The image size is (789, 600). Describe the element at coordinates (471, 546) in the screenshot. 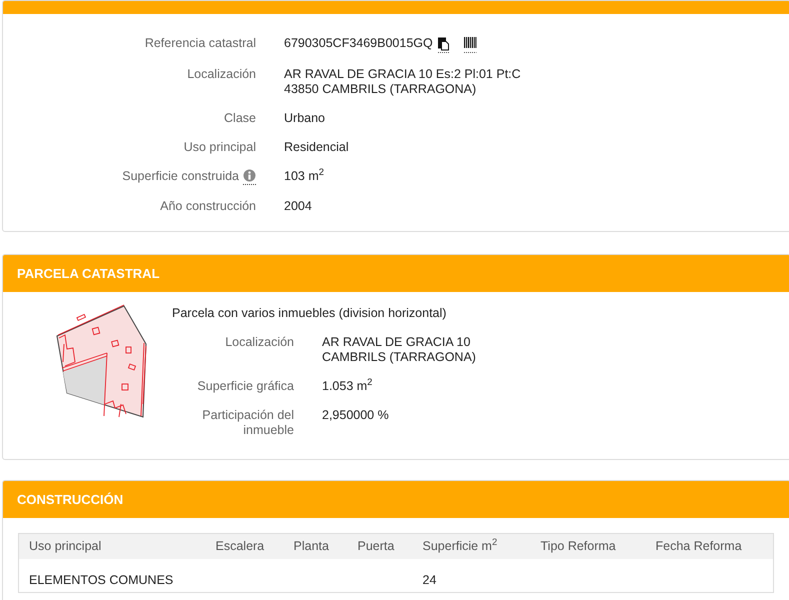

I see `table-header-cell: Superficie m$^{2}$` at that location.